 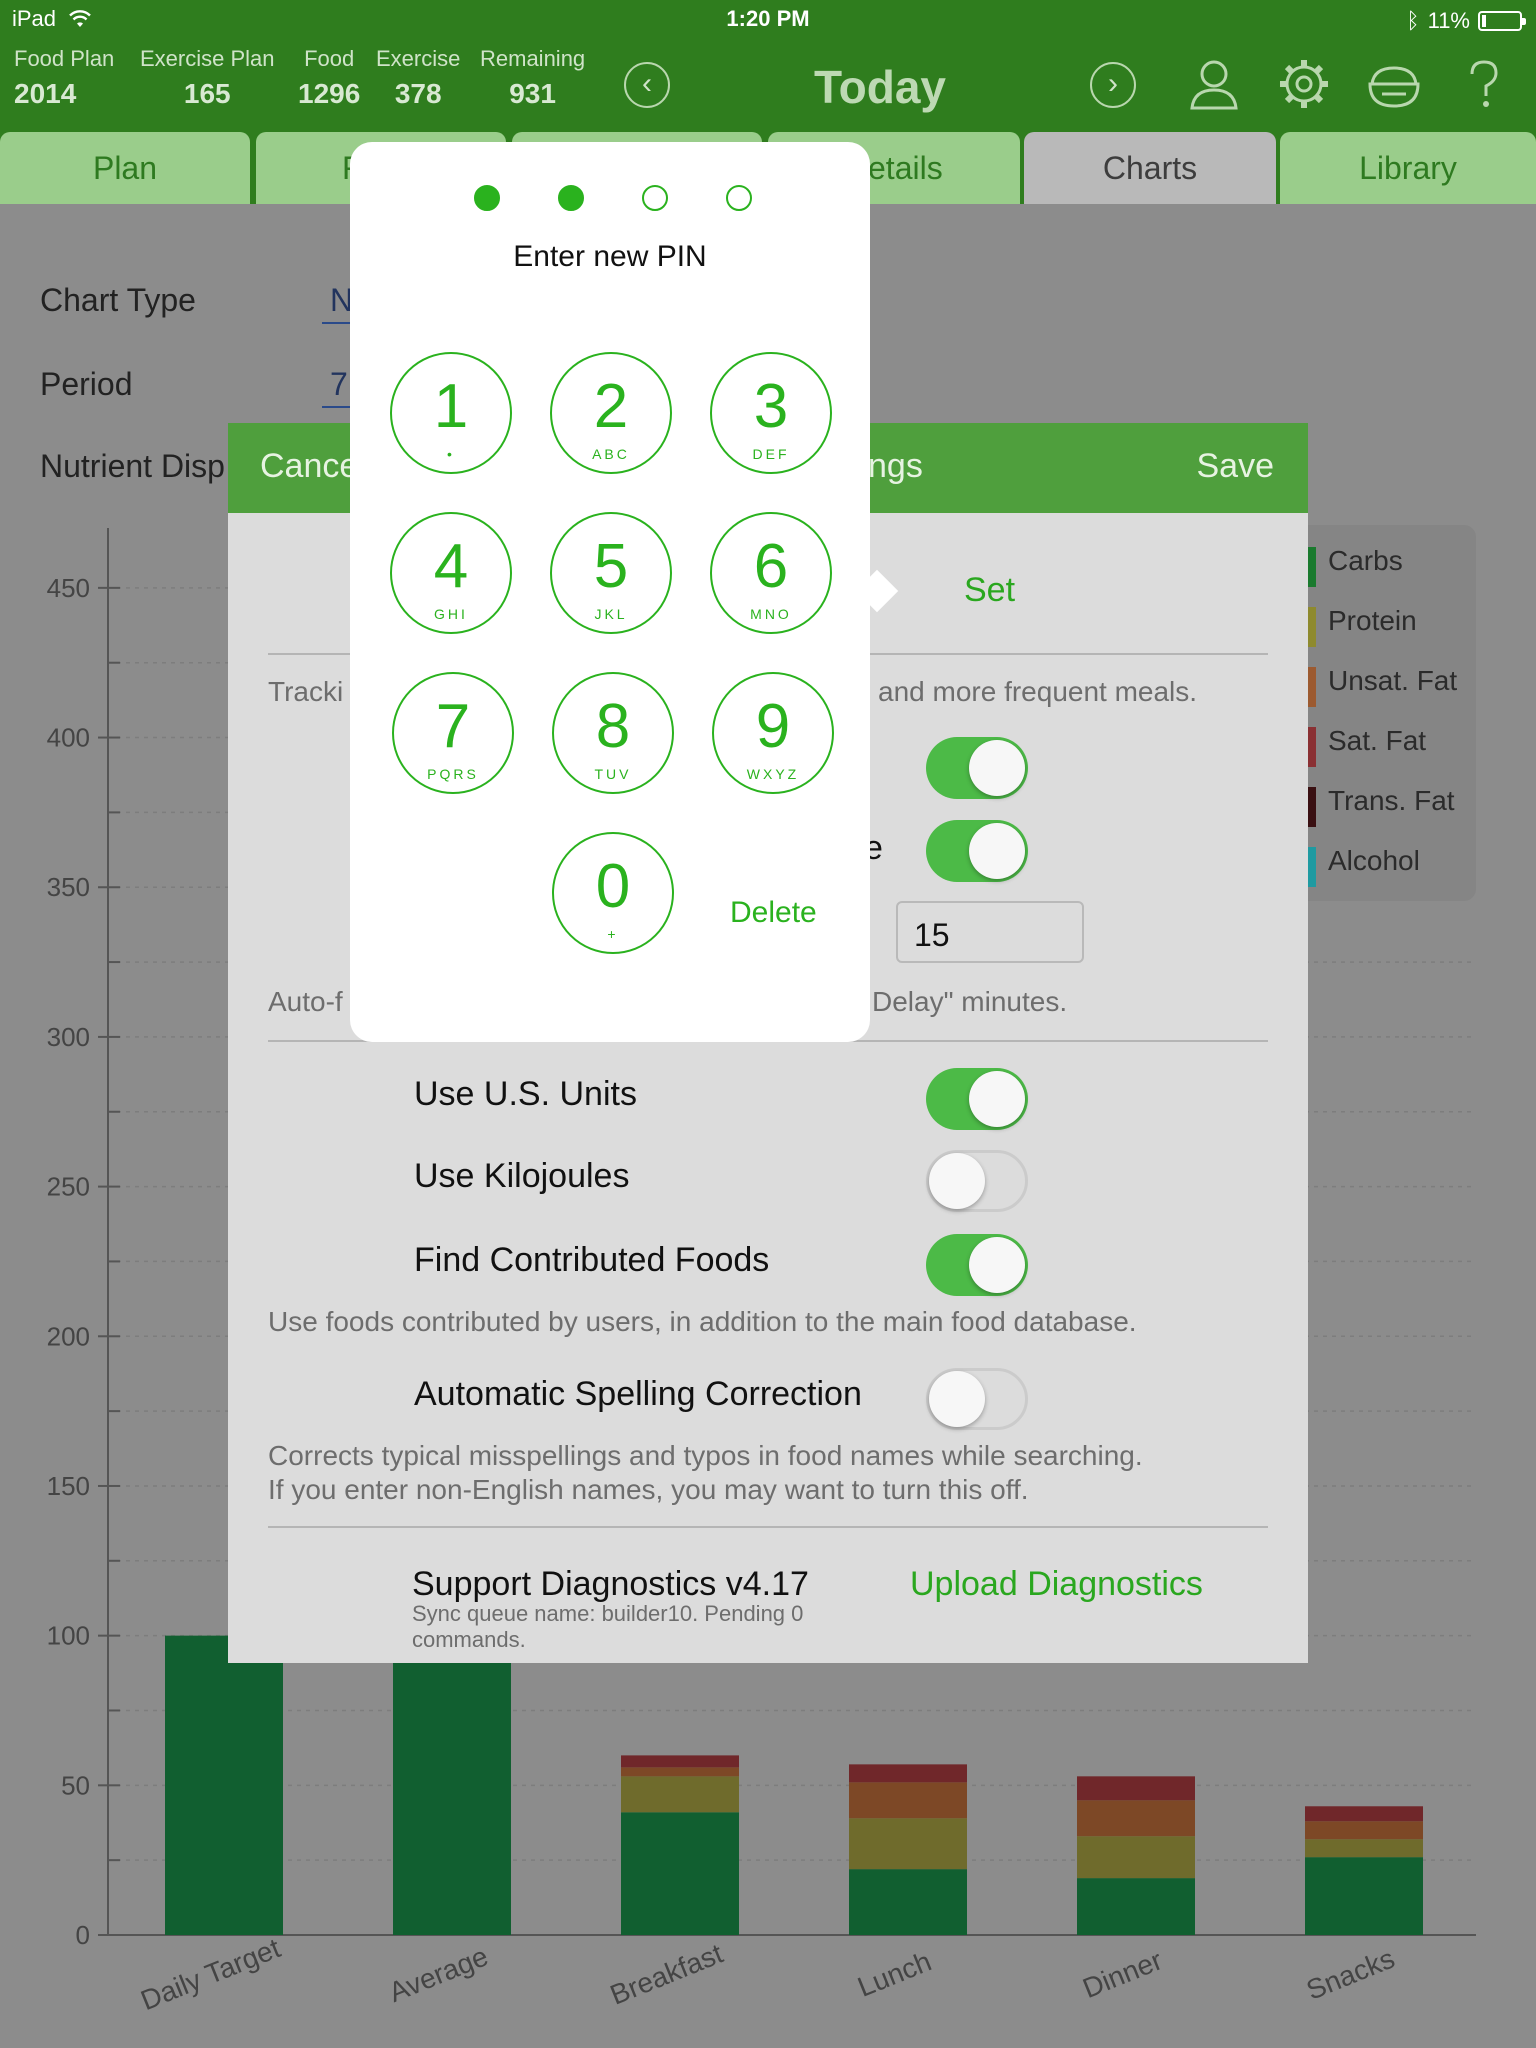 I want to click on stat-exercise: Exercise 378, so click(x=418, y=78).